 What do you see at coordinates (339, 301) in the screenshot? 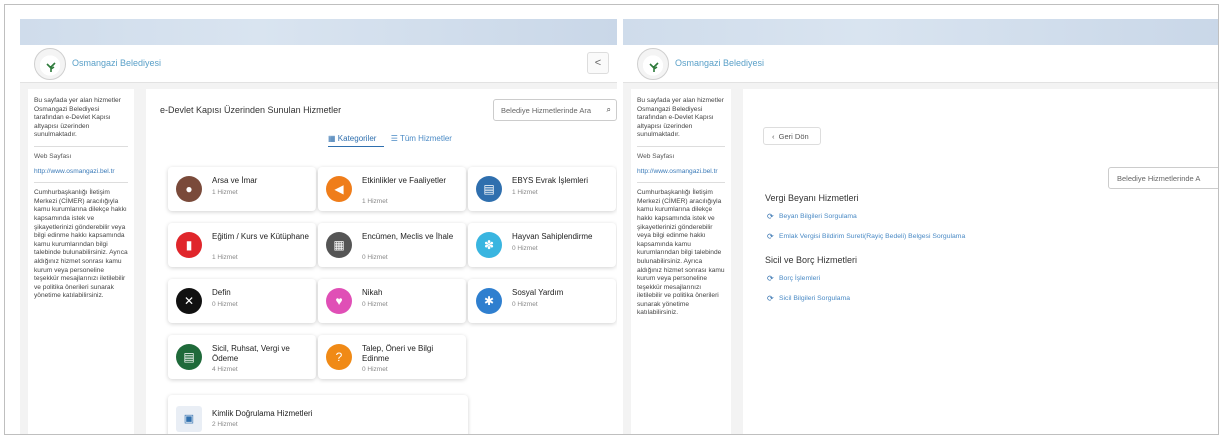
I see `couple-icon: ♥` at bounding box center [339, 301].